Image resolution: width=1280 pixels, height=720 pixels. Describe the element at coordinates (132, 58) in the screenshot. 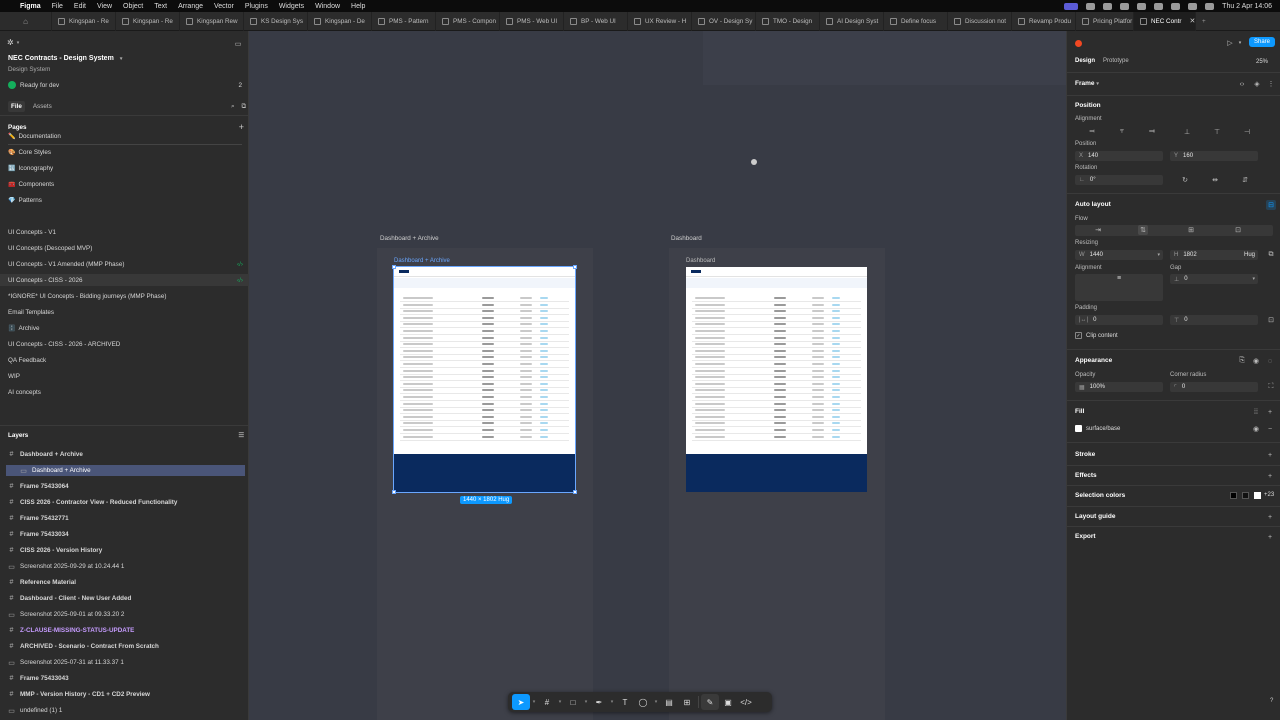

I see `file-title: NEC Contracts - Design System ▾` at that location.